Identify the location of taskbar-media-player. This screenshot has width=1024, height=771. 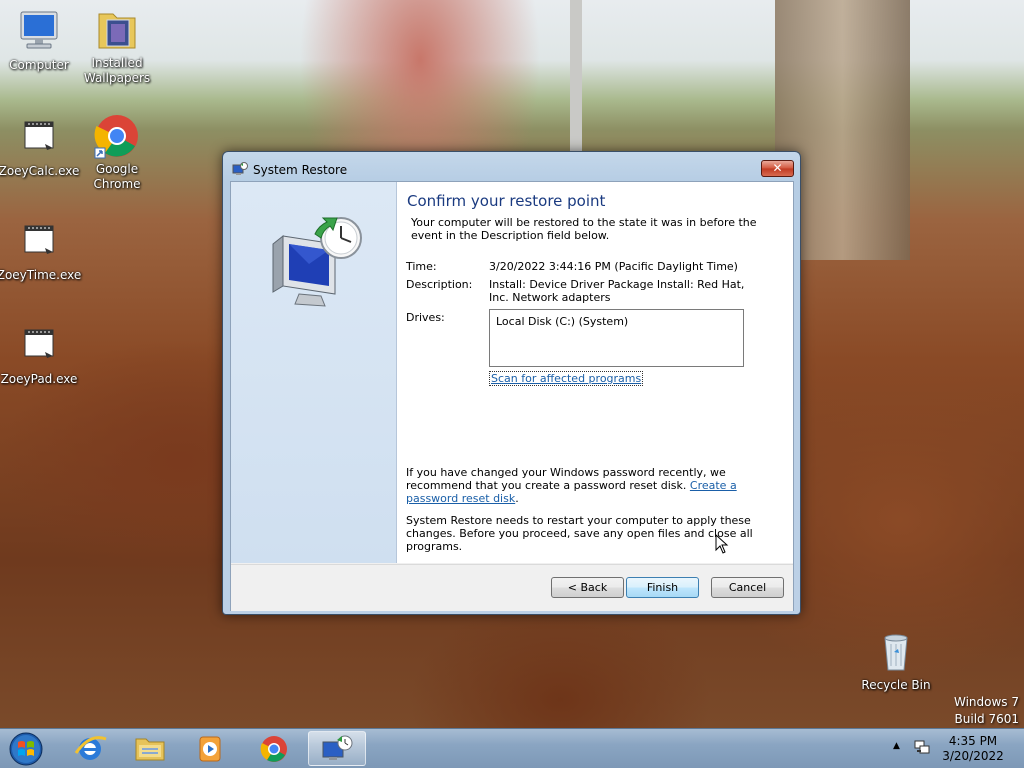
(210, 748).